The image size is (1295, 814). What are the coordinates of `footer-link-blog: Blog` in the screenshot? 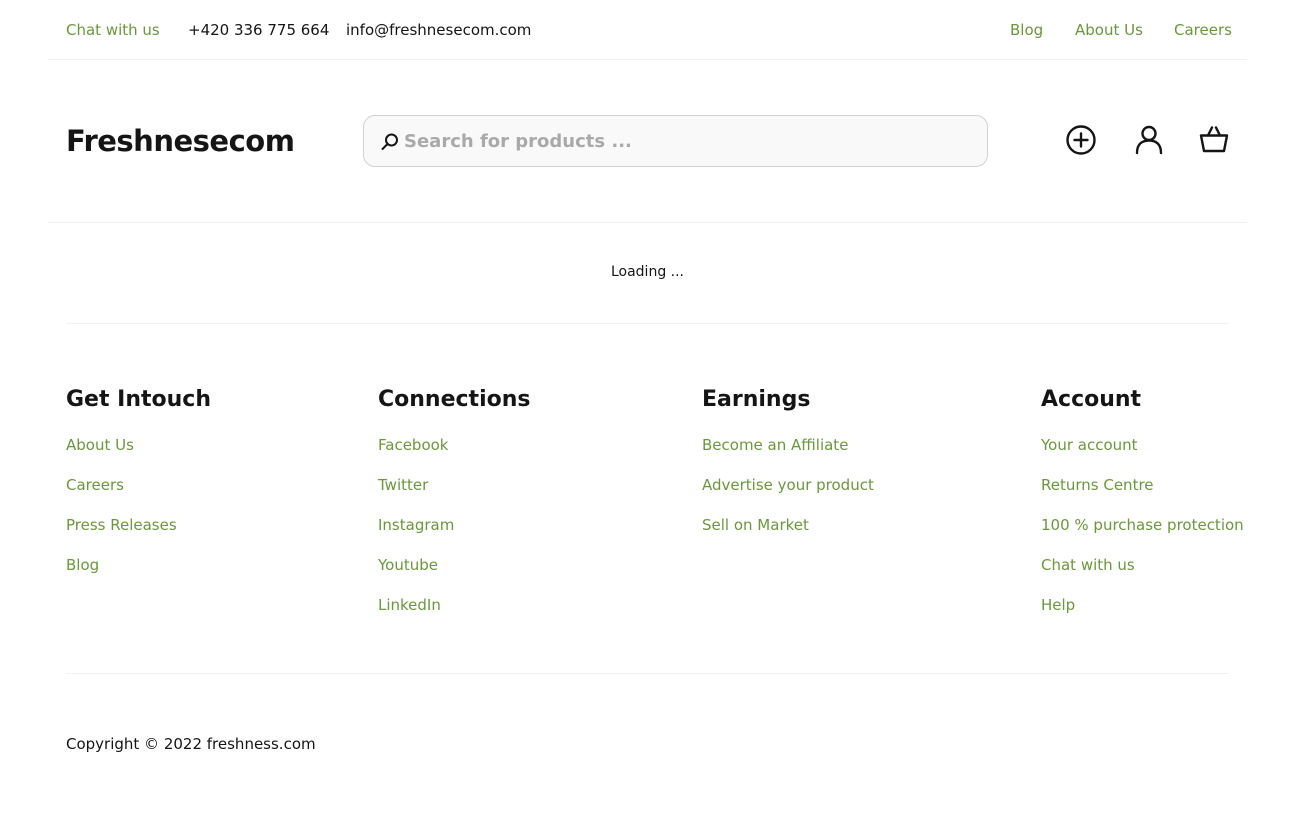 It's located at (138, 565).